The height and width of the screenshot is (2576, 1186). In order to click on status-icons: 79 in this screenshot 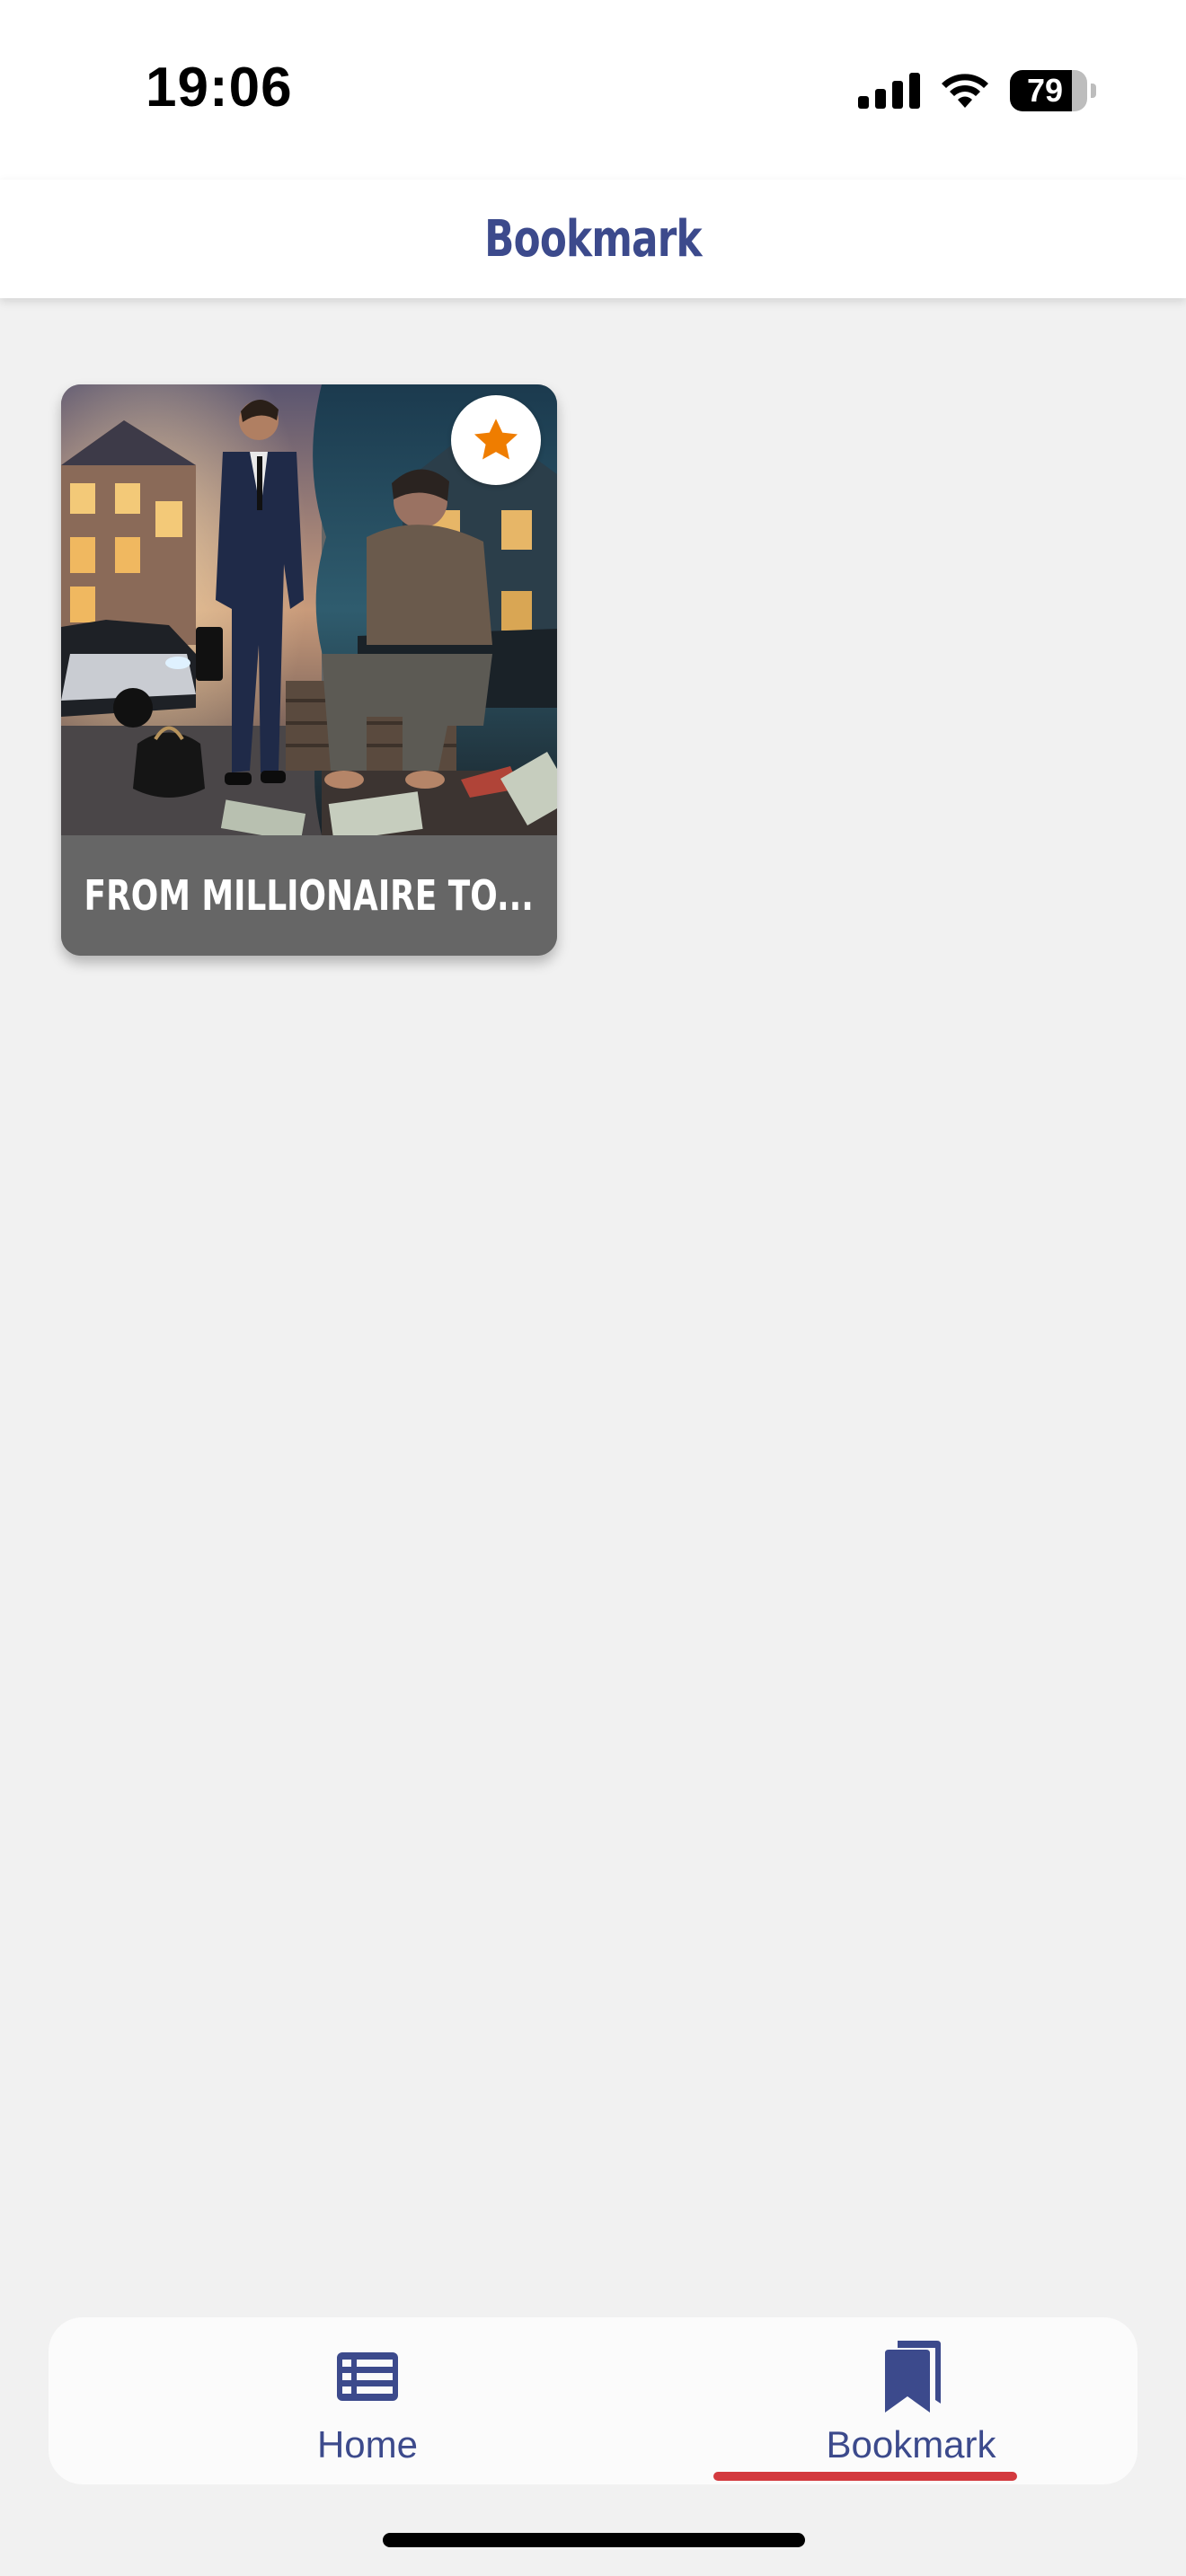, I will do `click(977, 90)`.